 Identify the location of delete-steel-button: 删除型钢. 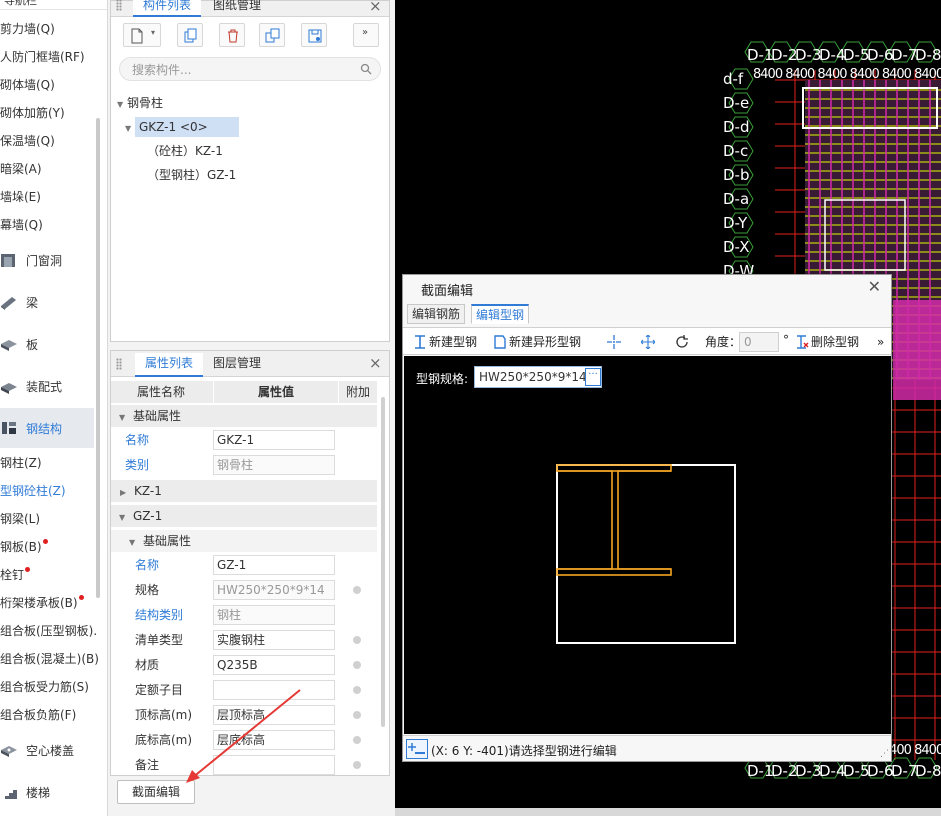
(827, 342).